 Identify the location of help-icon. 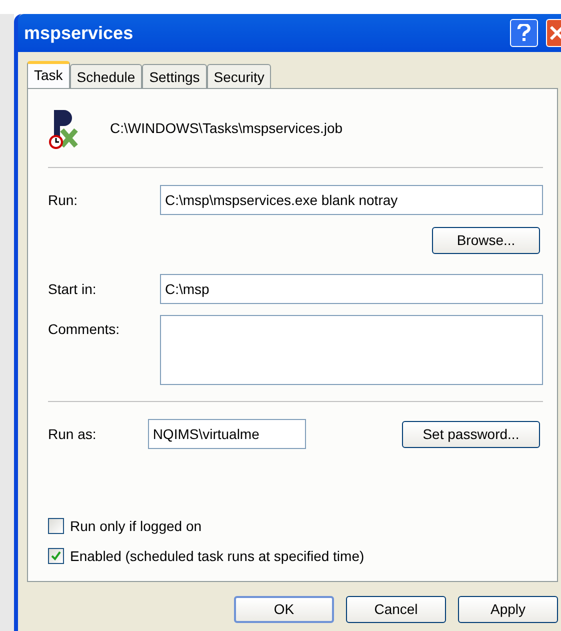
(524, 33).